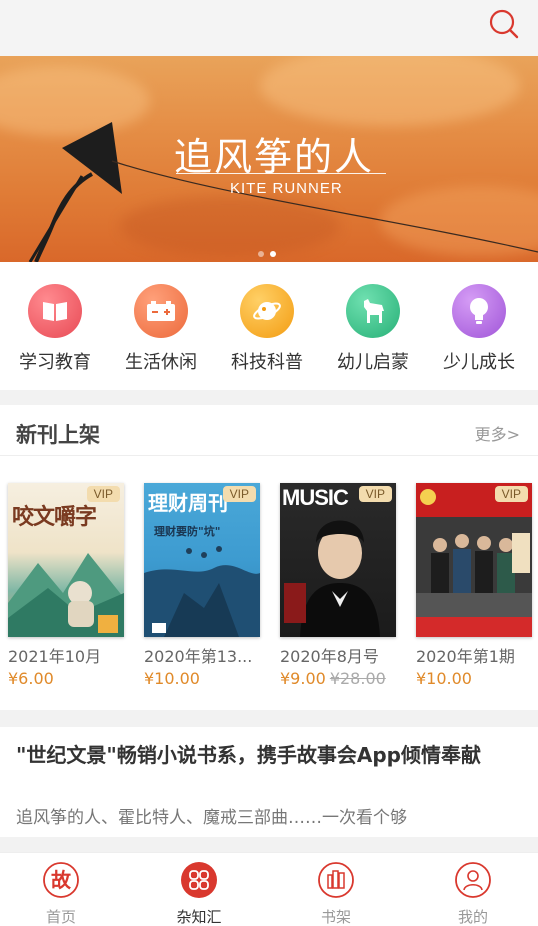  Describe the element at coordinates (479, 362) in the screenshot. I see `category-label: 少儿成长` at that location.